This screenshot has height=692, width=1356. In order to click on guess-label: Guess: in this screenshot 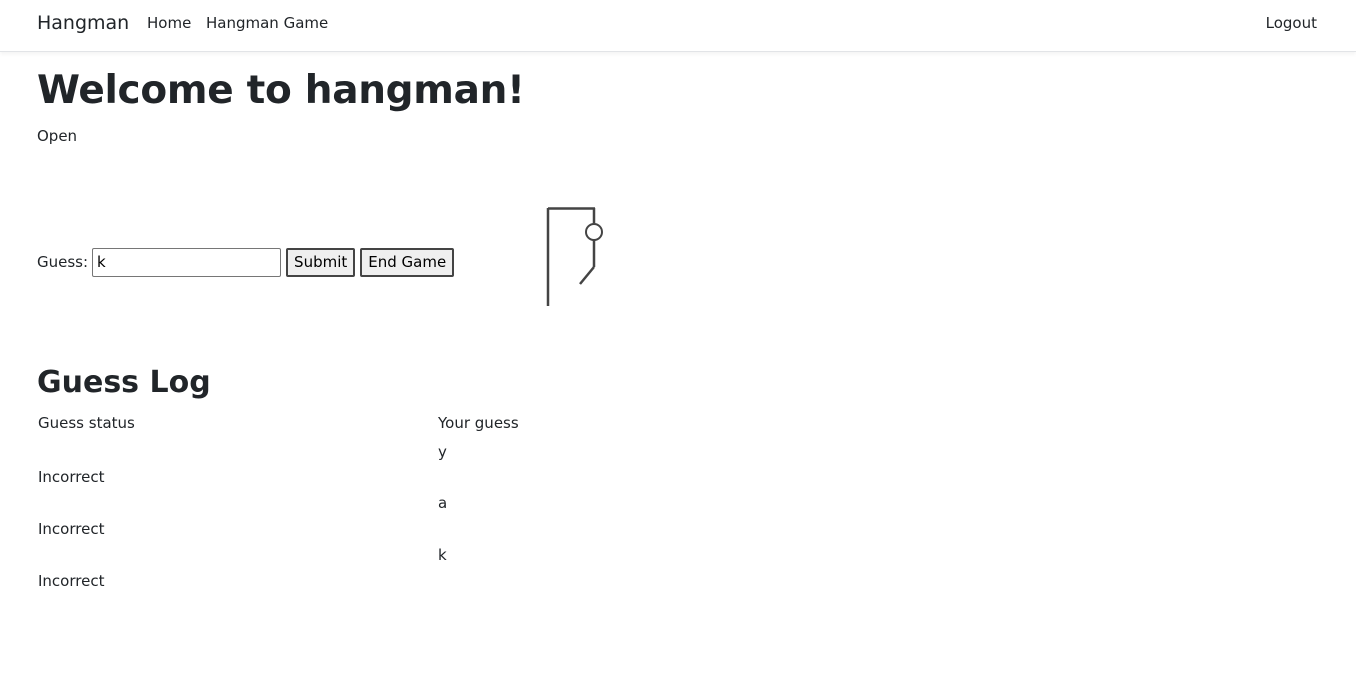, I will do `click(63, 262)`.